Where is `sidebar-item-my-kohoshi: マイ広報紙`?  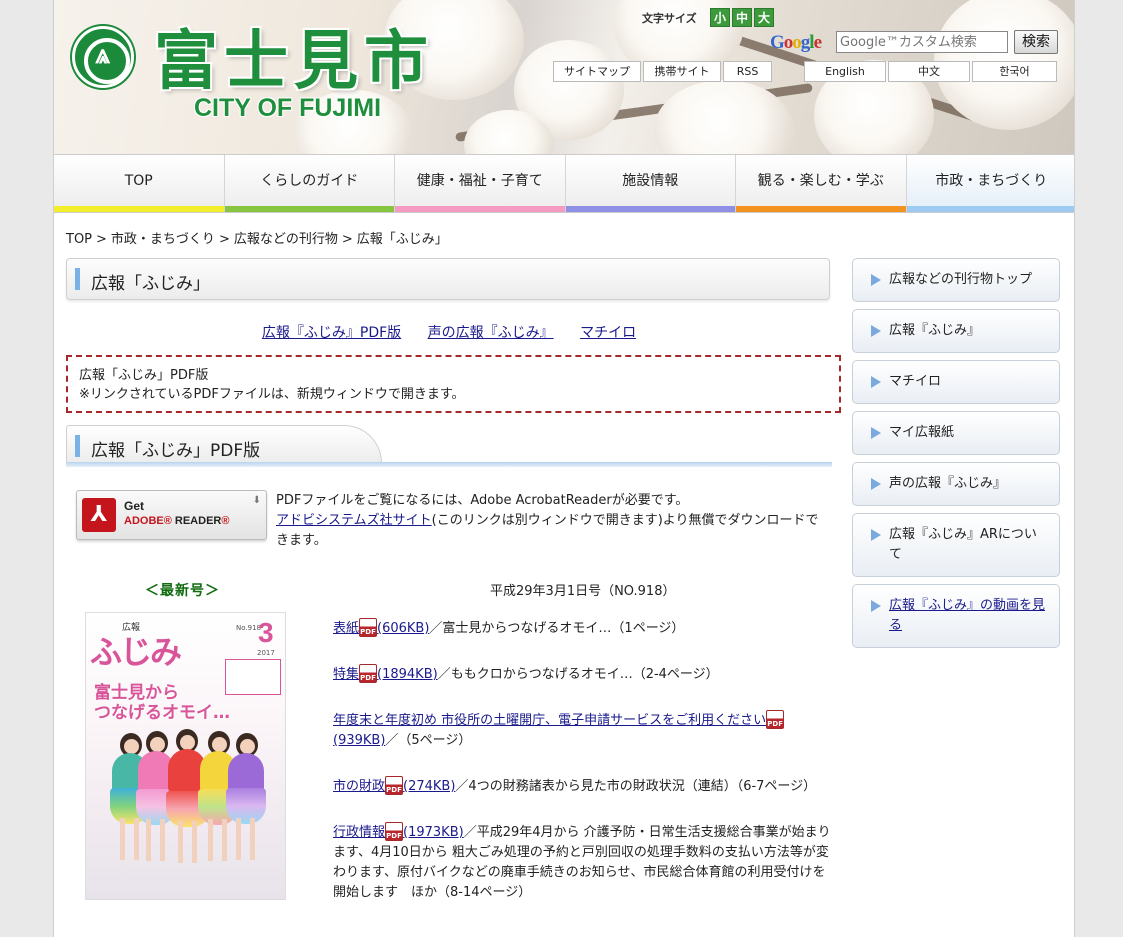 sidebar-item-my-kohoshi: マイ広報紙 is located at coordinates (956, 433).